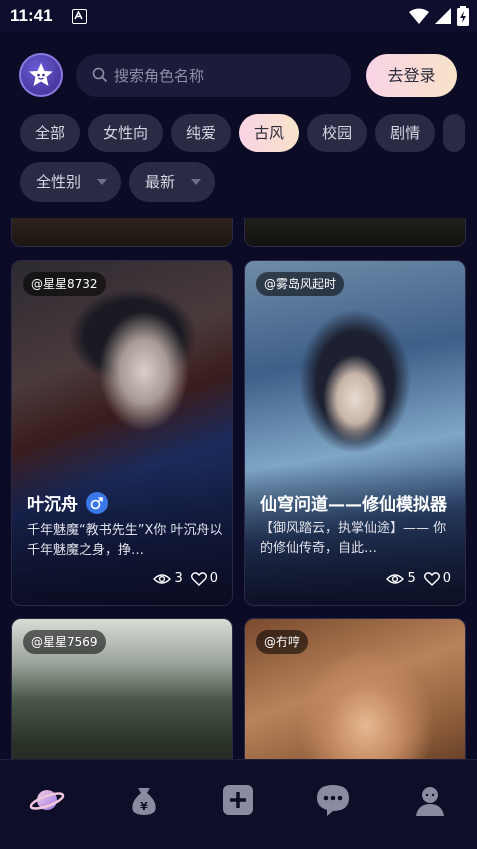  What do you see at coordinates (419, 16) in the screenshot?
I see `wifi-icon` at bounding box center [419, 16].